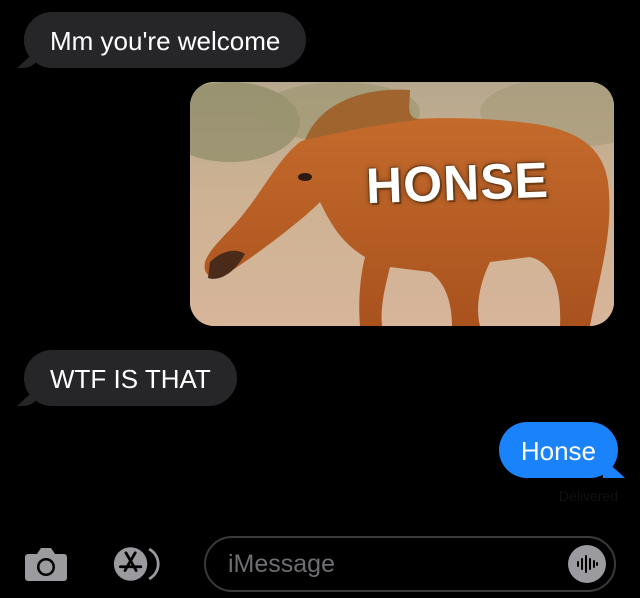  I want to click on camera-icon, so click(46, 564).